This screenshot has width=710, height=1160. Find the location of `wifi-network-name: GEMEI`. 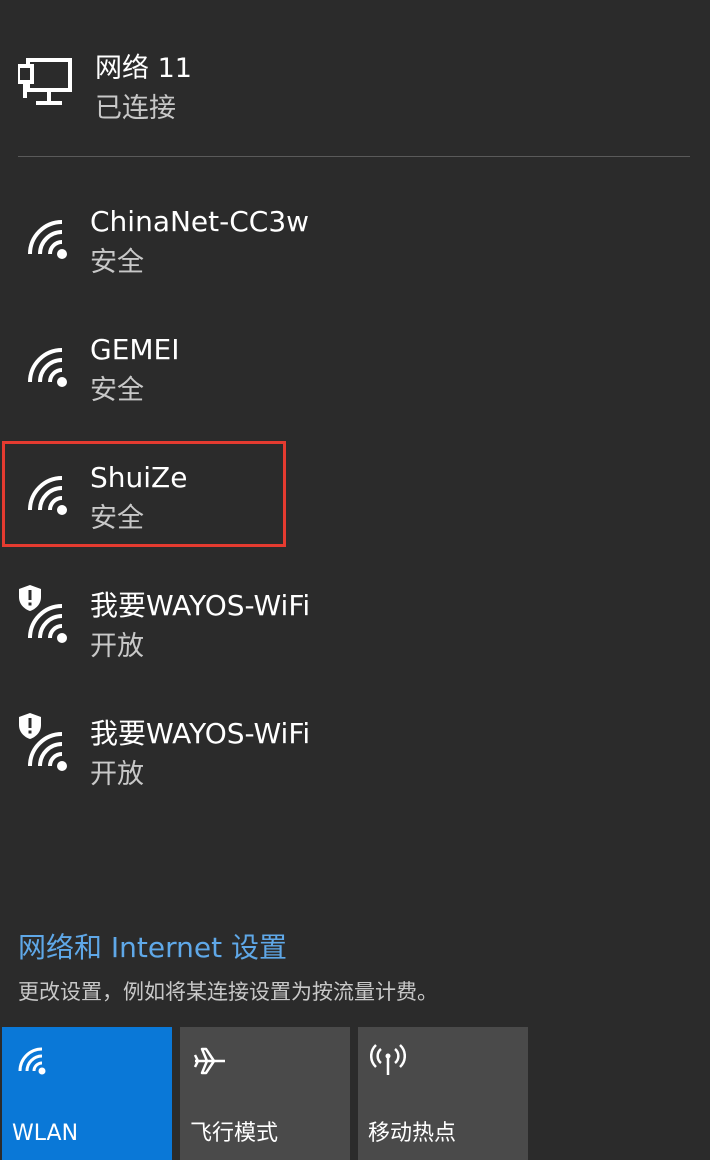

wifi-network-name: GEMEI is located at coordinates (135, 349).